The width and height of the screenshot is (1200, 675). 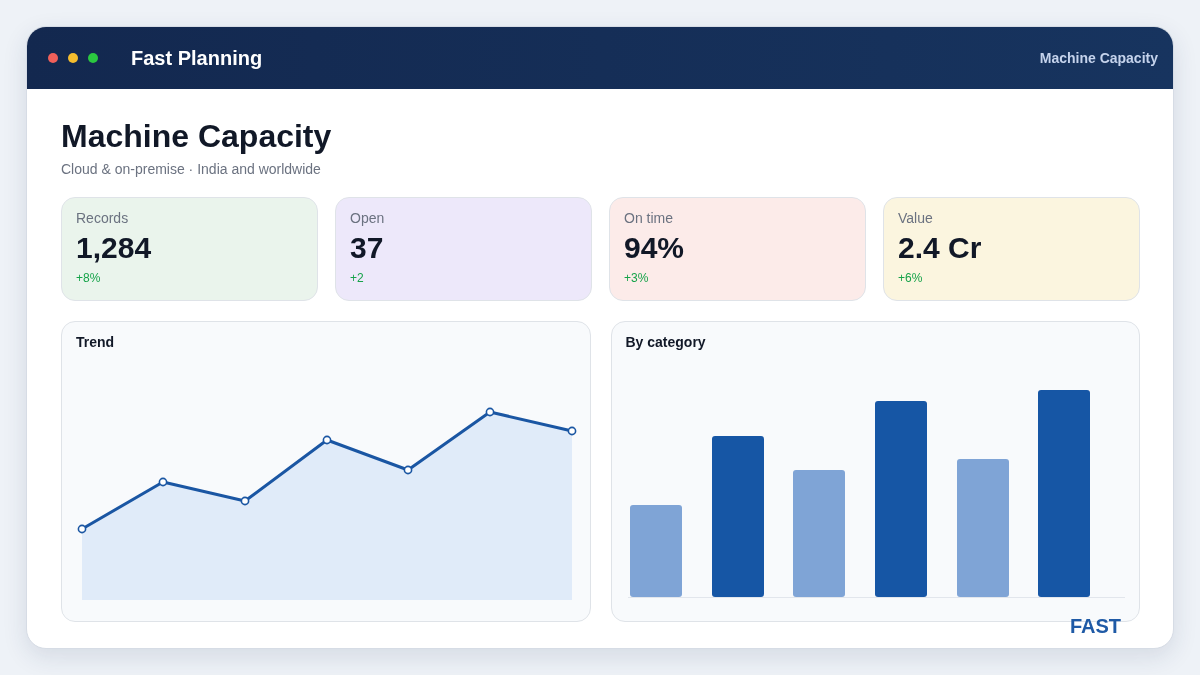 I want to click on header-page-label: Machine Capacity, so click(x=1098, y=58).